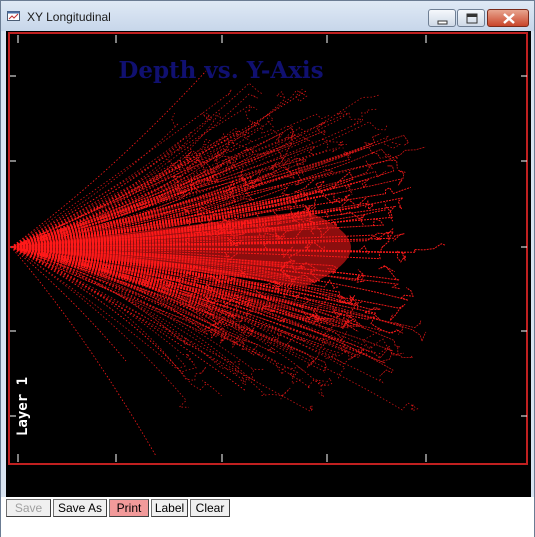  I want to click on close-icon, so click(509, 18).